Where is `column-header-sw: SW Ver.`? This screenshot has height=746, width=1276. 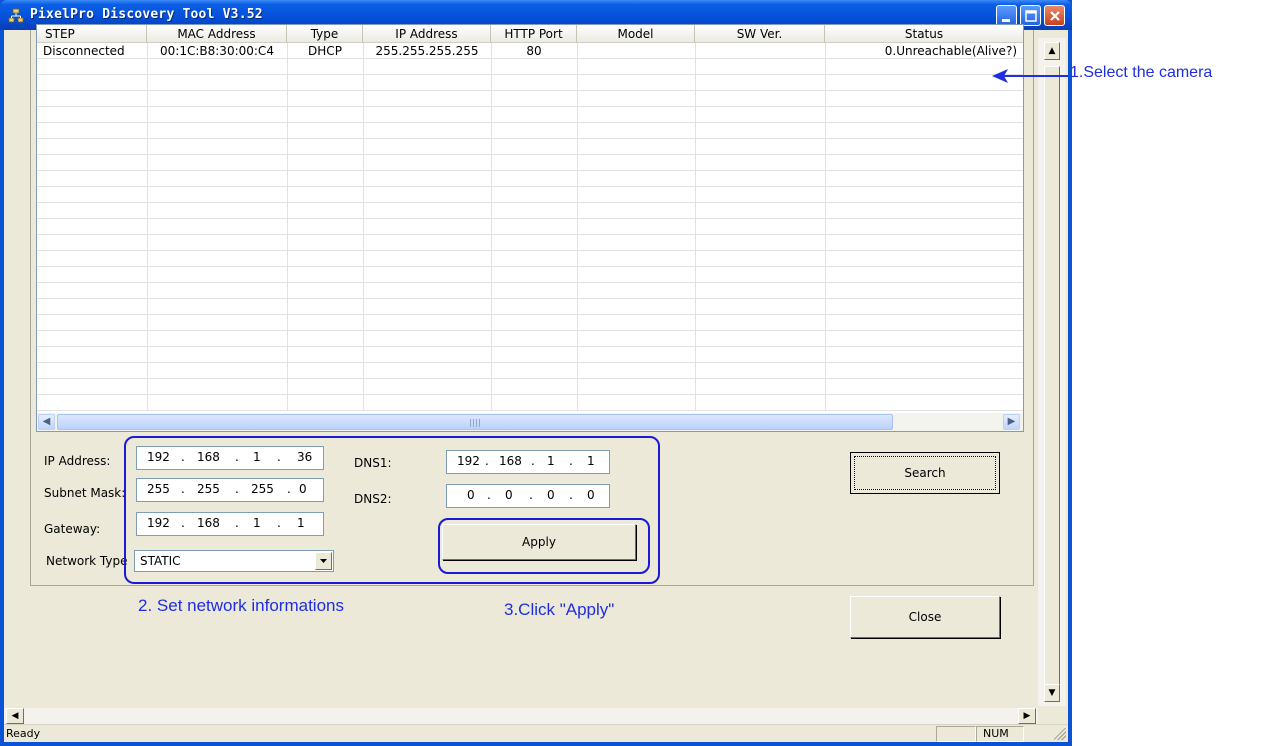
column-header-sw: SW Ver. is located at coordinates (760, 34).